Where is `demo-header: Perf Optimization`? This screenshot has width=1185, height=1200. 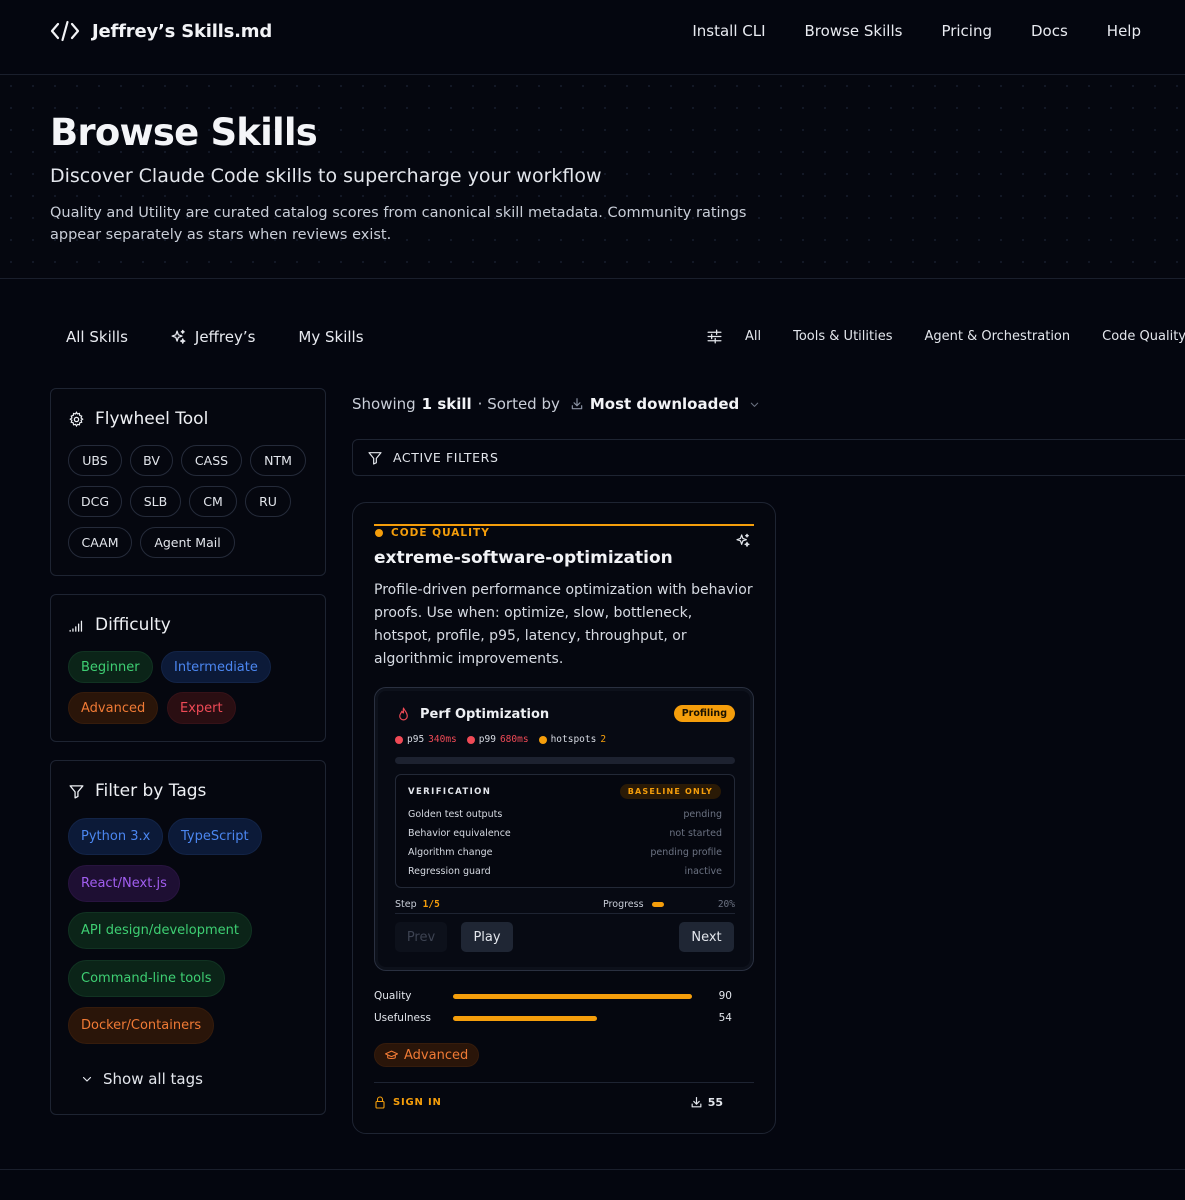 demo-header: Perf Optimization is located at coordinates (473, 714).